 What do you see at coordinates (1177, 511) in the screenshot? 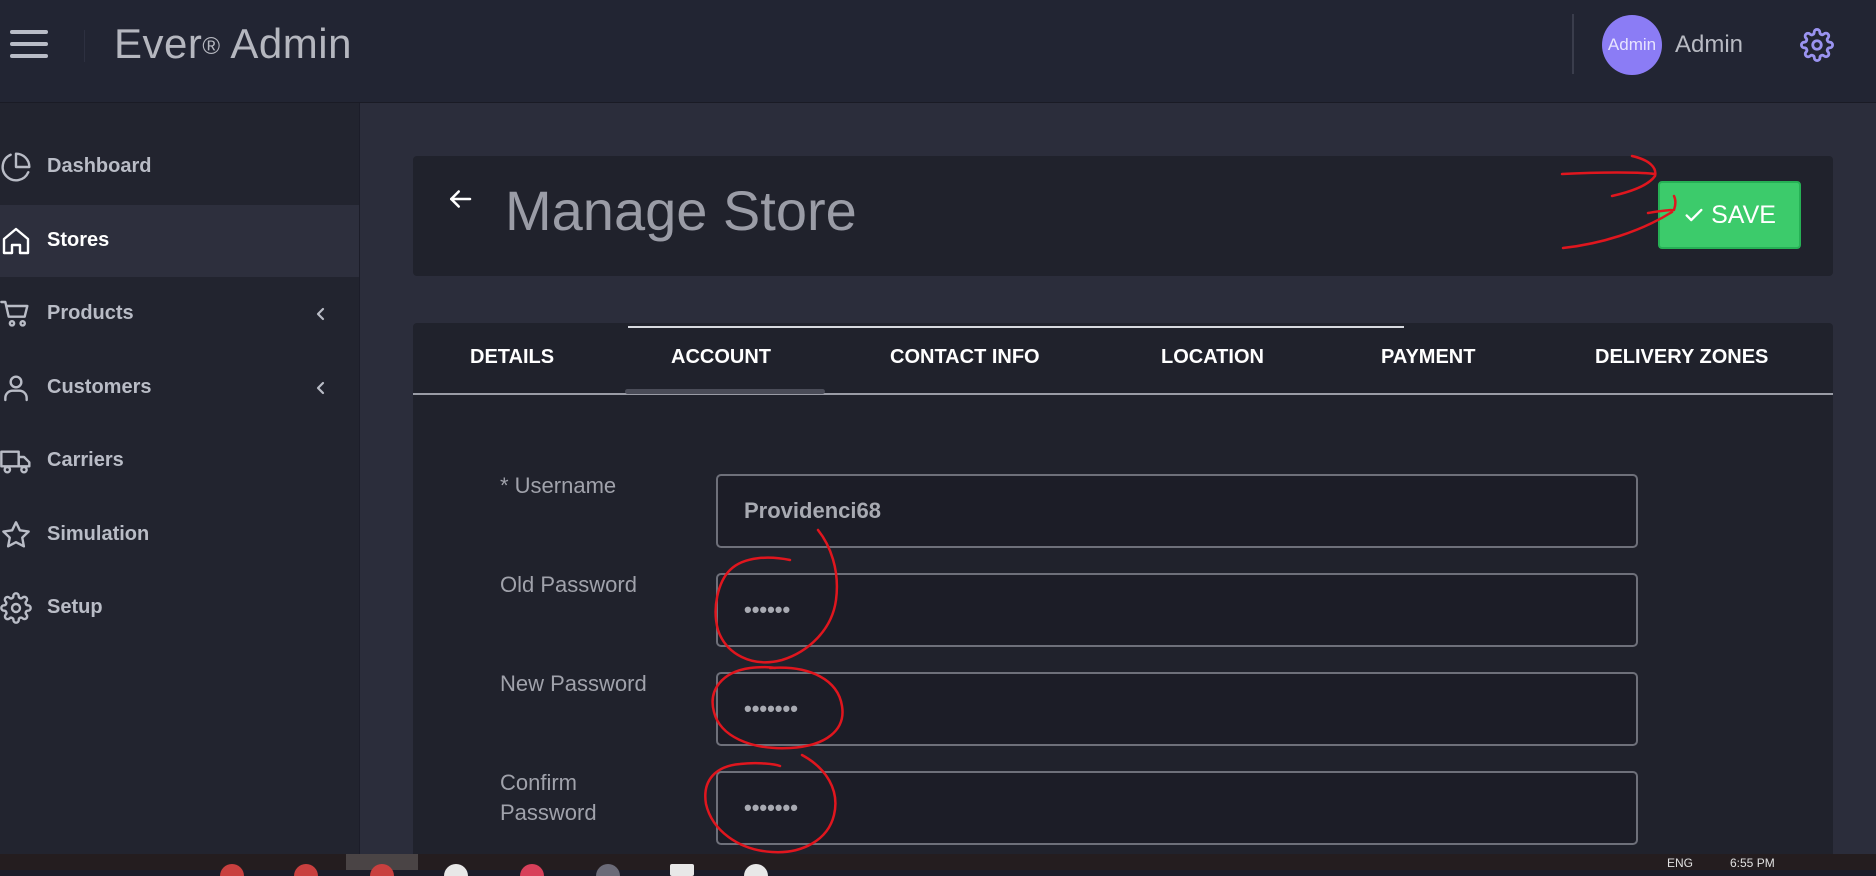
I see `username-input` at bounding box center [1177, 511].